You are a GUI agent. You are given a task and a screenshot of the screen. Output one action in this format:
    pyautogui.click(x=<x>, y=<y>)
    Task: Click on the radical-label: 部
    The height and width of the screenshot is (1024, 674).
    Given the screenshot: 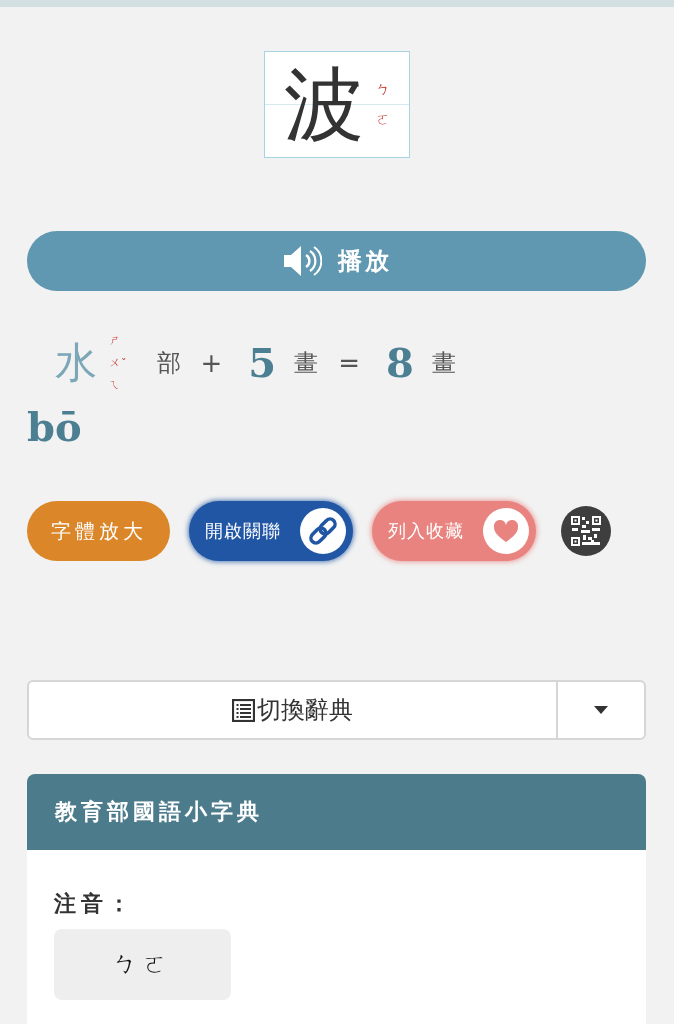 What is the action you would take?
    pyautogui.click(x=168, y=363)
    